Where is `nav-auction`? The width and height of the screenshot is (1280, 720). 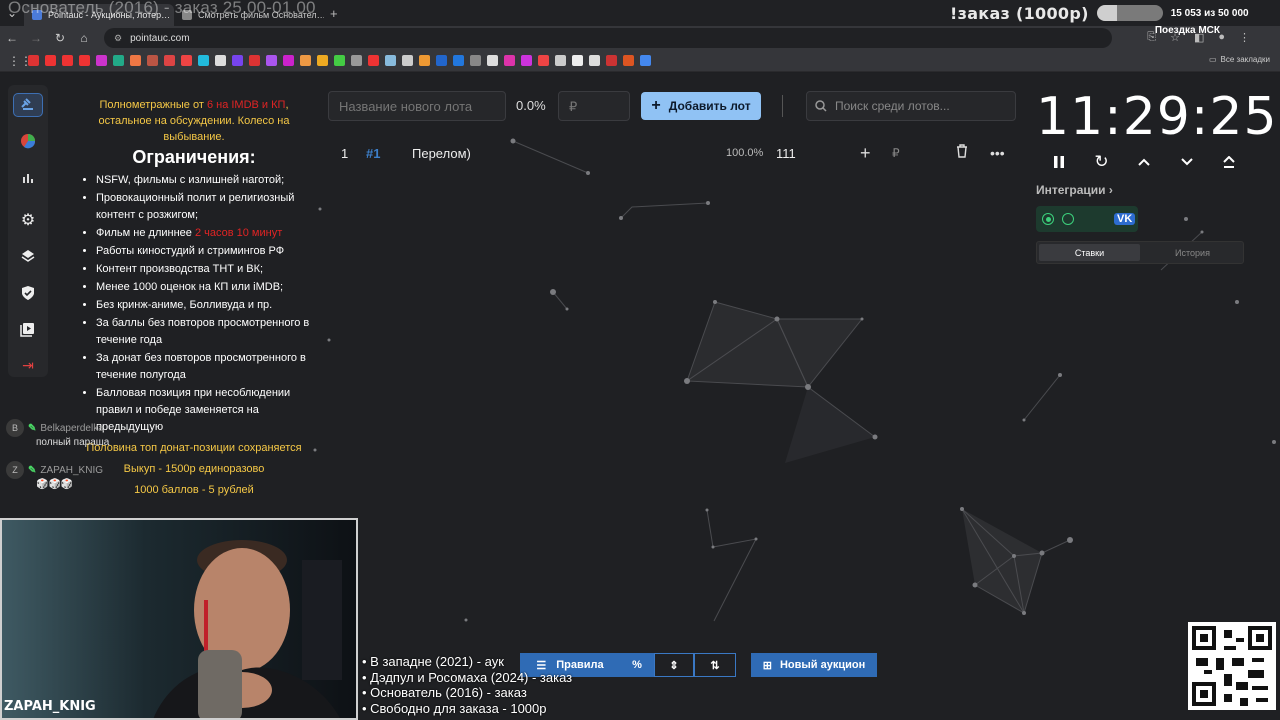 nav-auction is located at coordinates (28, 105).